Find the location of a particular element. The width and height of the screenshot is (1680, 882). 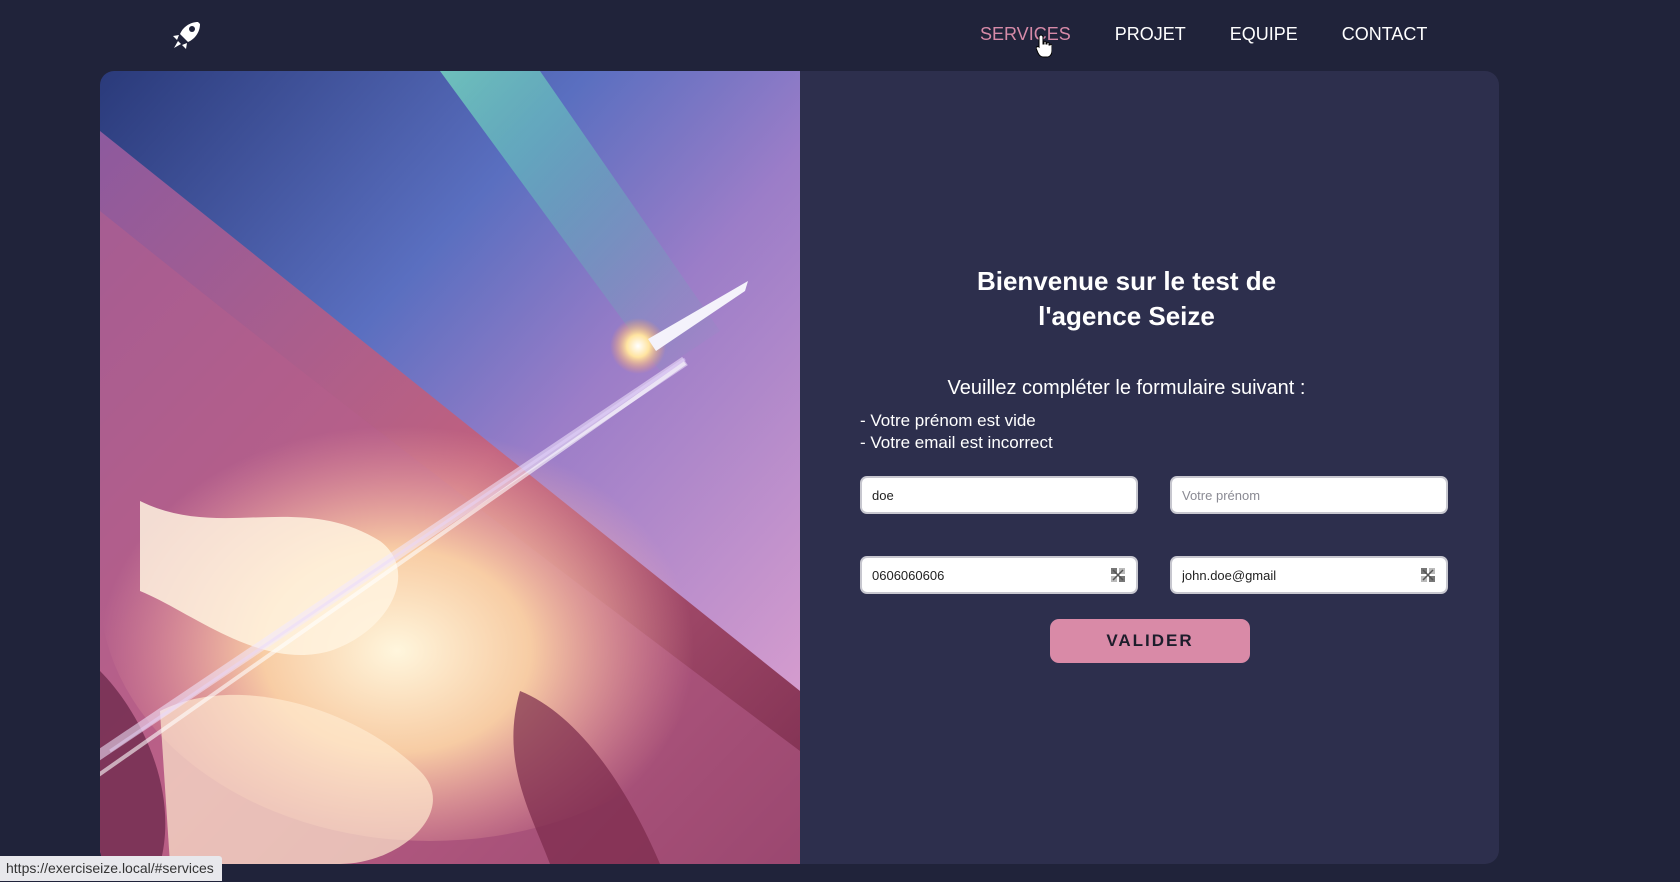

status-bar-url: https://exerciseize.local/#services is located at coordinates (111, 868).